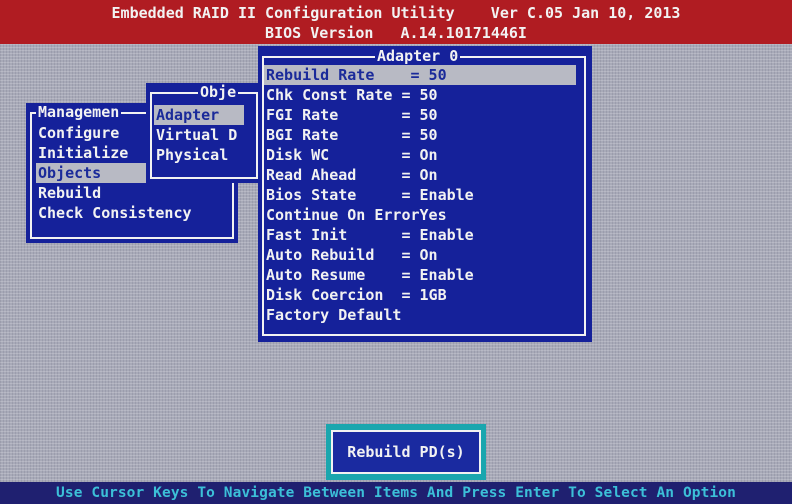  What do you see at coordinates (396, 33) in the screenshot?
I see `bios-version: BIOS Version A.14.10171446I` at bounding box center [396, 33].